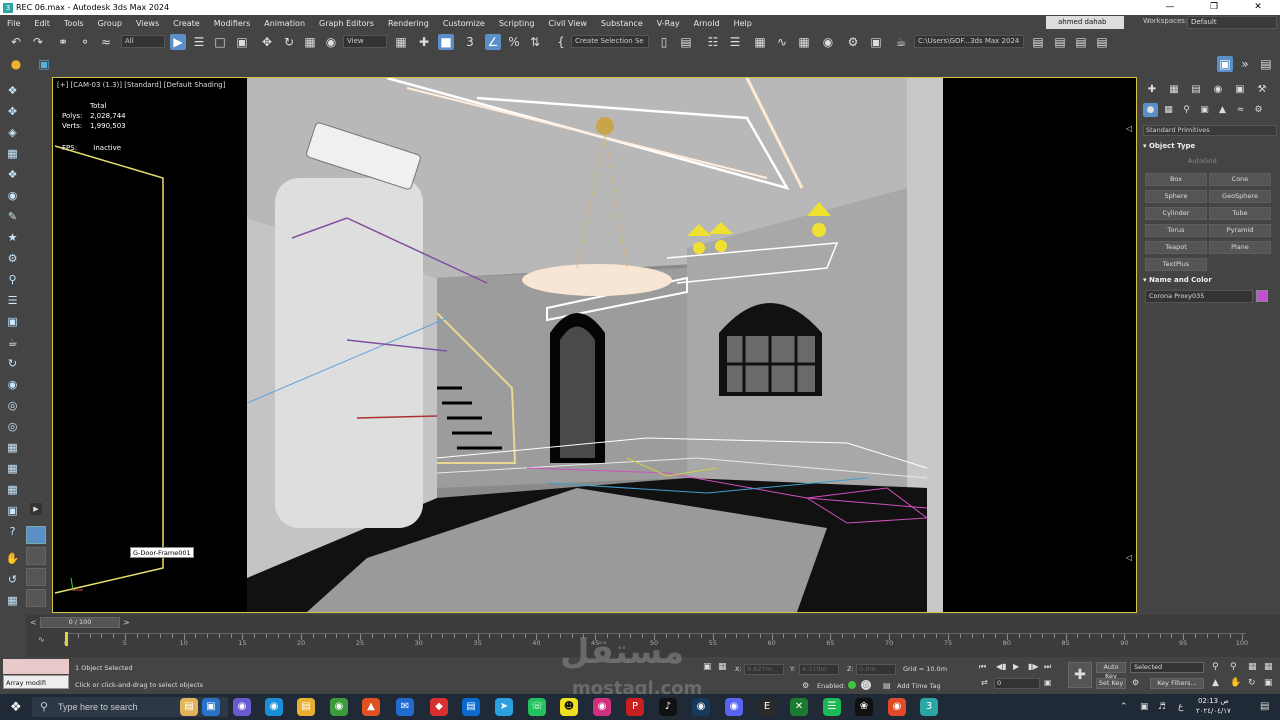  I want to click on layer-explorer-icon: ☰, so click(735, 42).